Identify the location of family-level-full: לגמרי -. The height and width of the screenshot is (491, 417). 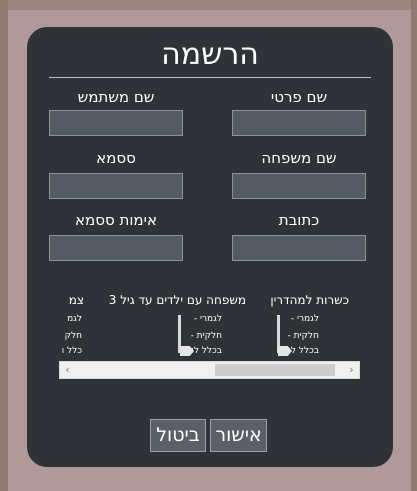
(207, 319).